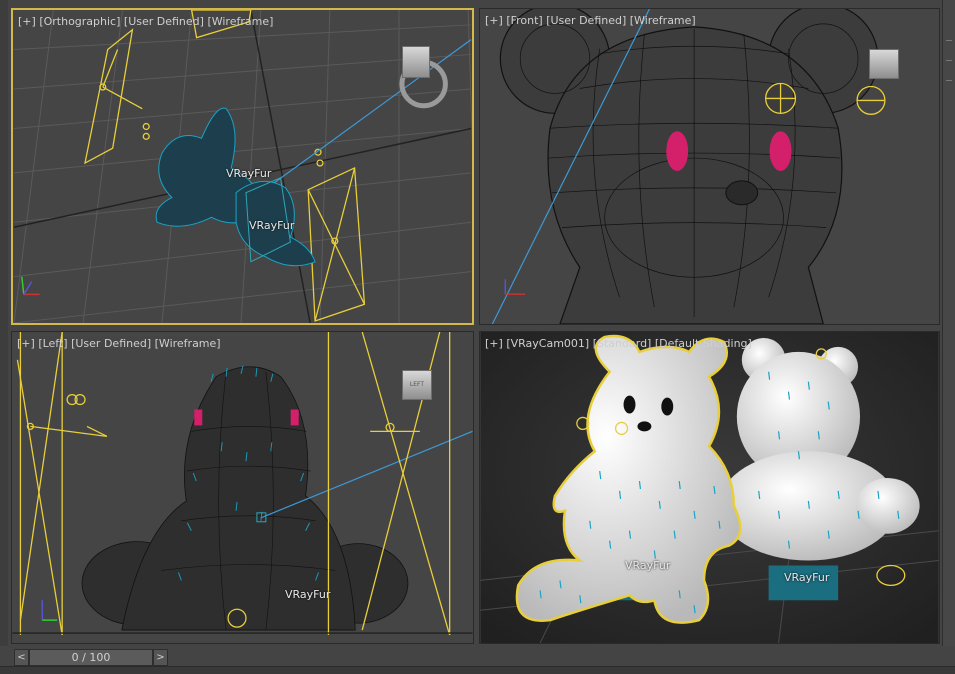 This screenshot has height=674, width=955. I want to click on viewcube-orthographic, so click(416, 62).